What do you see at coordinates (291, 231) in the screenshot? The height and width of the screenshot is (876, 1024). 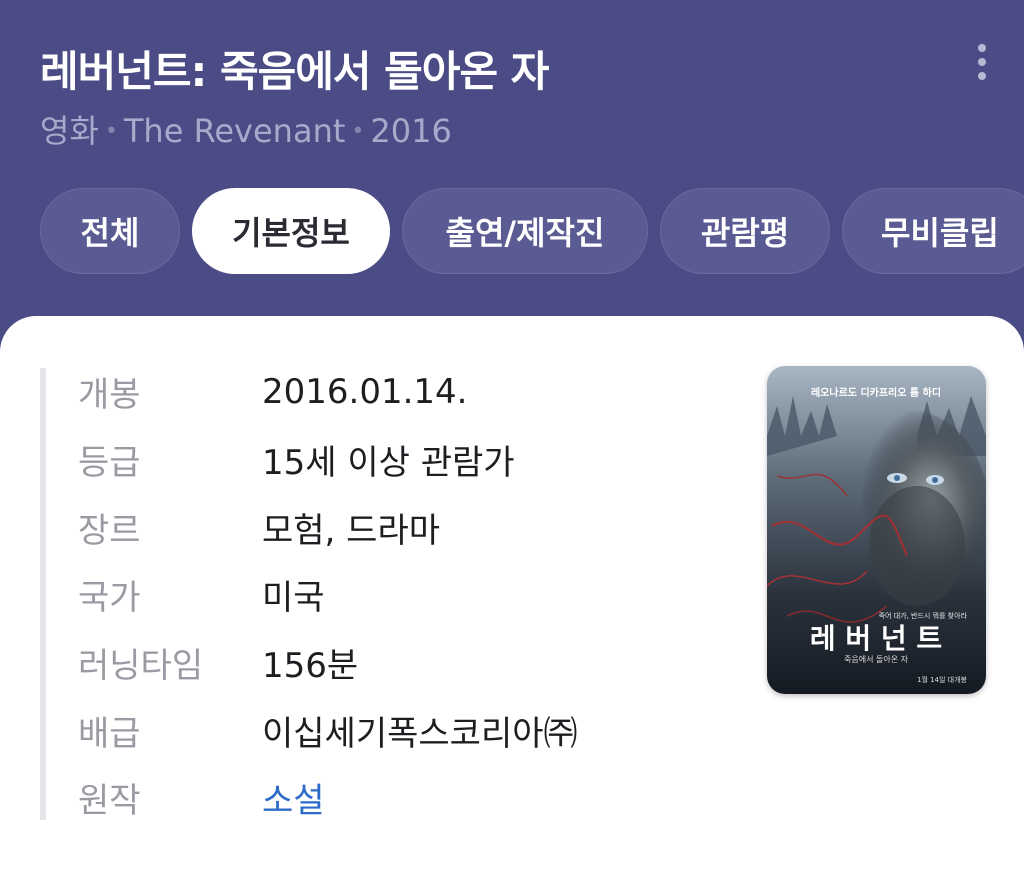 I see `tab-basic-info: 기본정보` at bounding box center [291, 231].